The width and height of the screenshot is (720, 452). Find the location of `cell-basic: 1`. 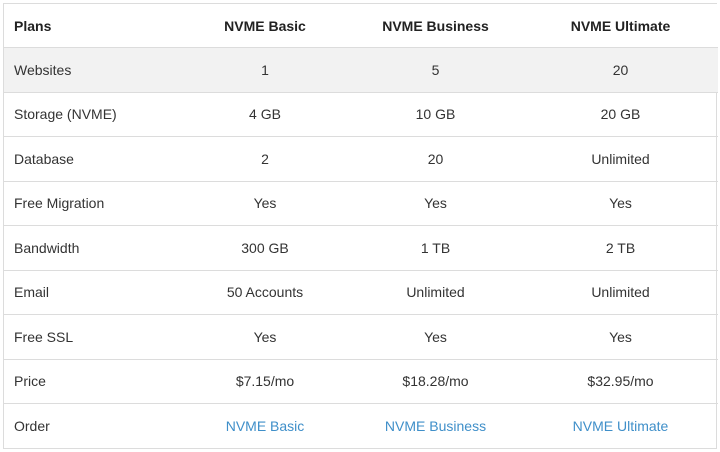

cell-basic: 1 is located at coordinates (265, 70).